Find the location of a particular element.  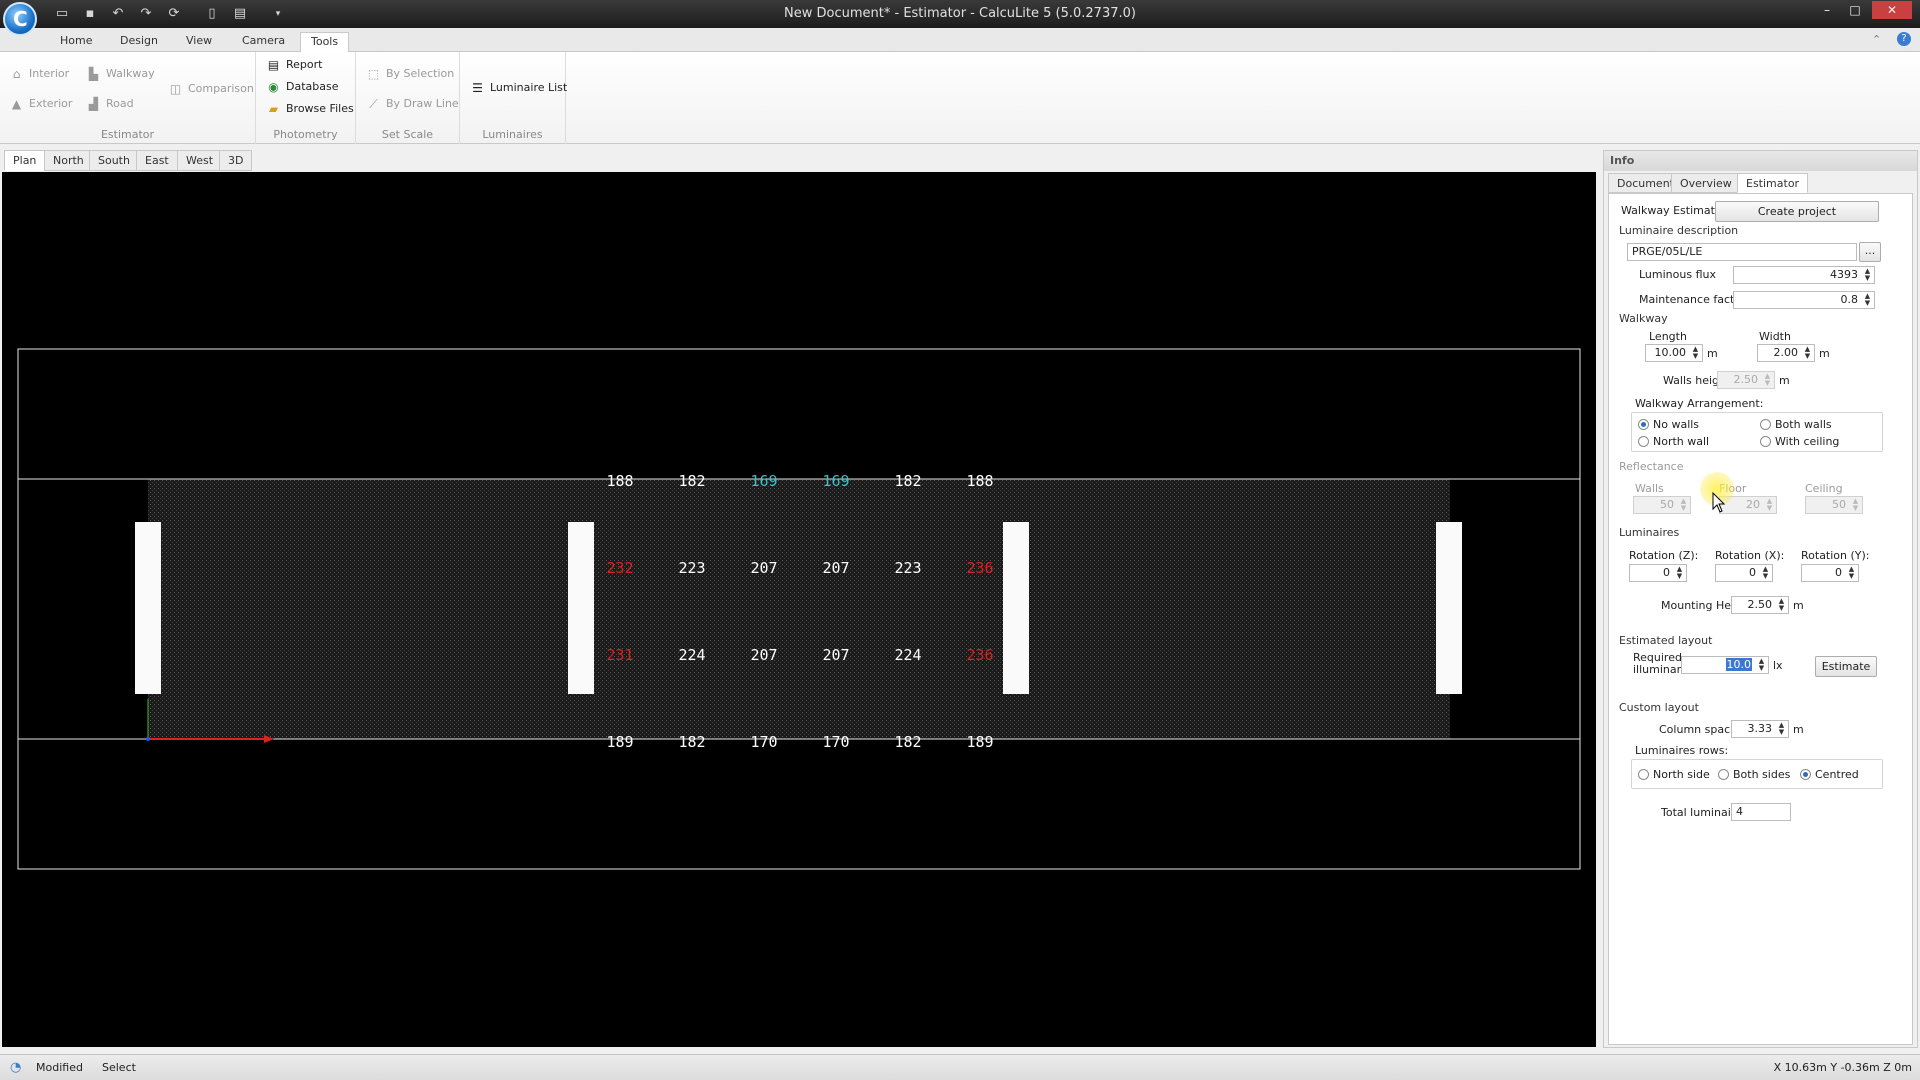

illuminance-value: 189 is located at coordinates (619, 742).